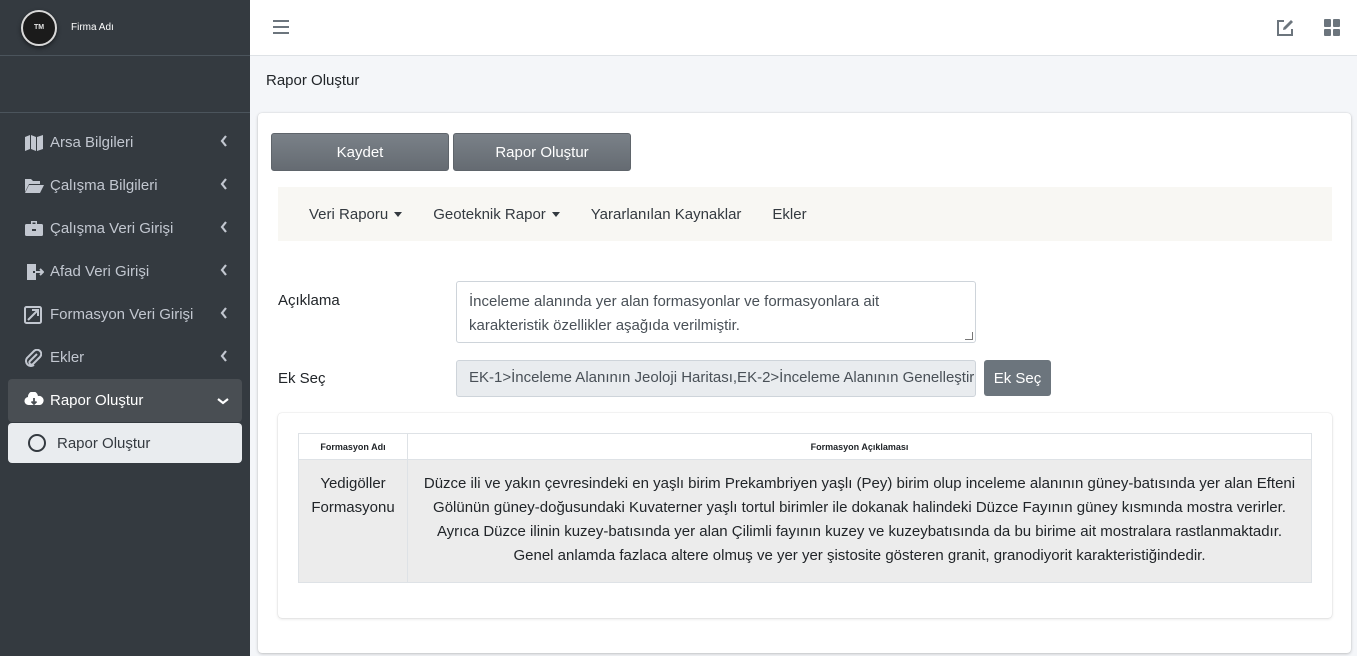  I want to click on briefcase-icon, so click(35, 229).